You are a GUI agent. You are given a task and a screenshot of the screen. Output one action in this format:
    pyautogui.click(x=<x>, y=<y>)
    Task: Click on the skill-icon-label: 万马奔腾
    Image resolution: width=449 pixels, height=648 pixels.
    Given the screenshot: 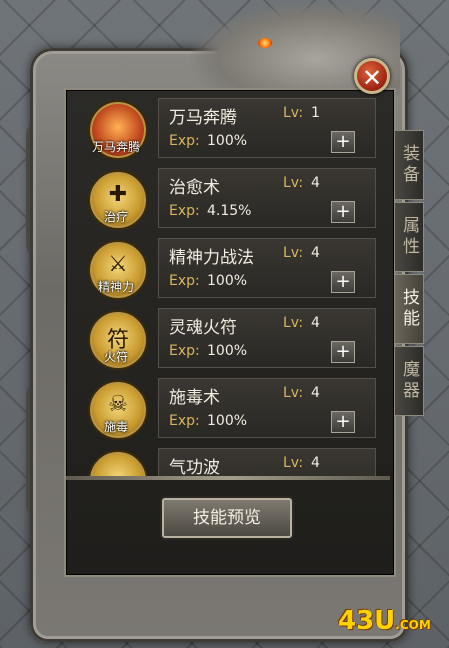 What is the action you would take?
    pyautogui.click(x=115, y=147)
    